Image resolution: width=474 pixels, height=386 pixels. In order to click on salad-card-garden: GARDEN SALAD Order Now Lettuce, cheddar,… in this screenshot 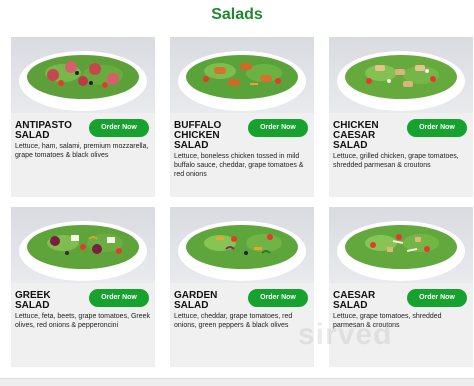, I will do `click(242, 287)`.